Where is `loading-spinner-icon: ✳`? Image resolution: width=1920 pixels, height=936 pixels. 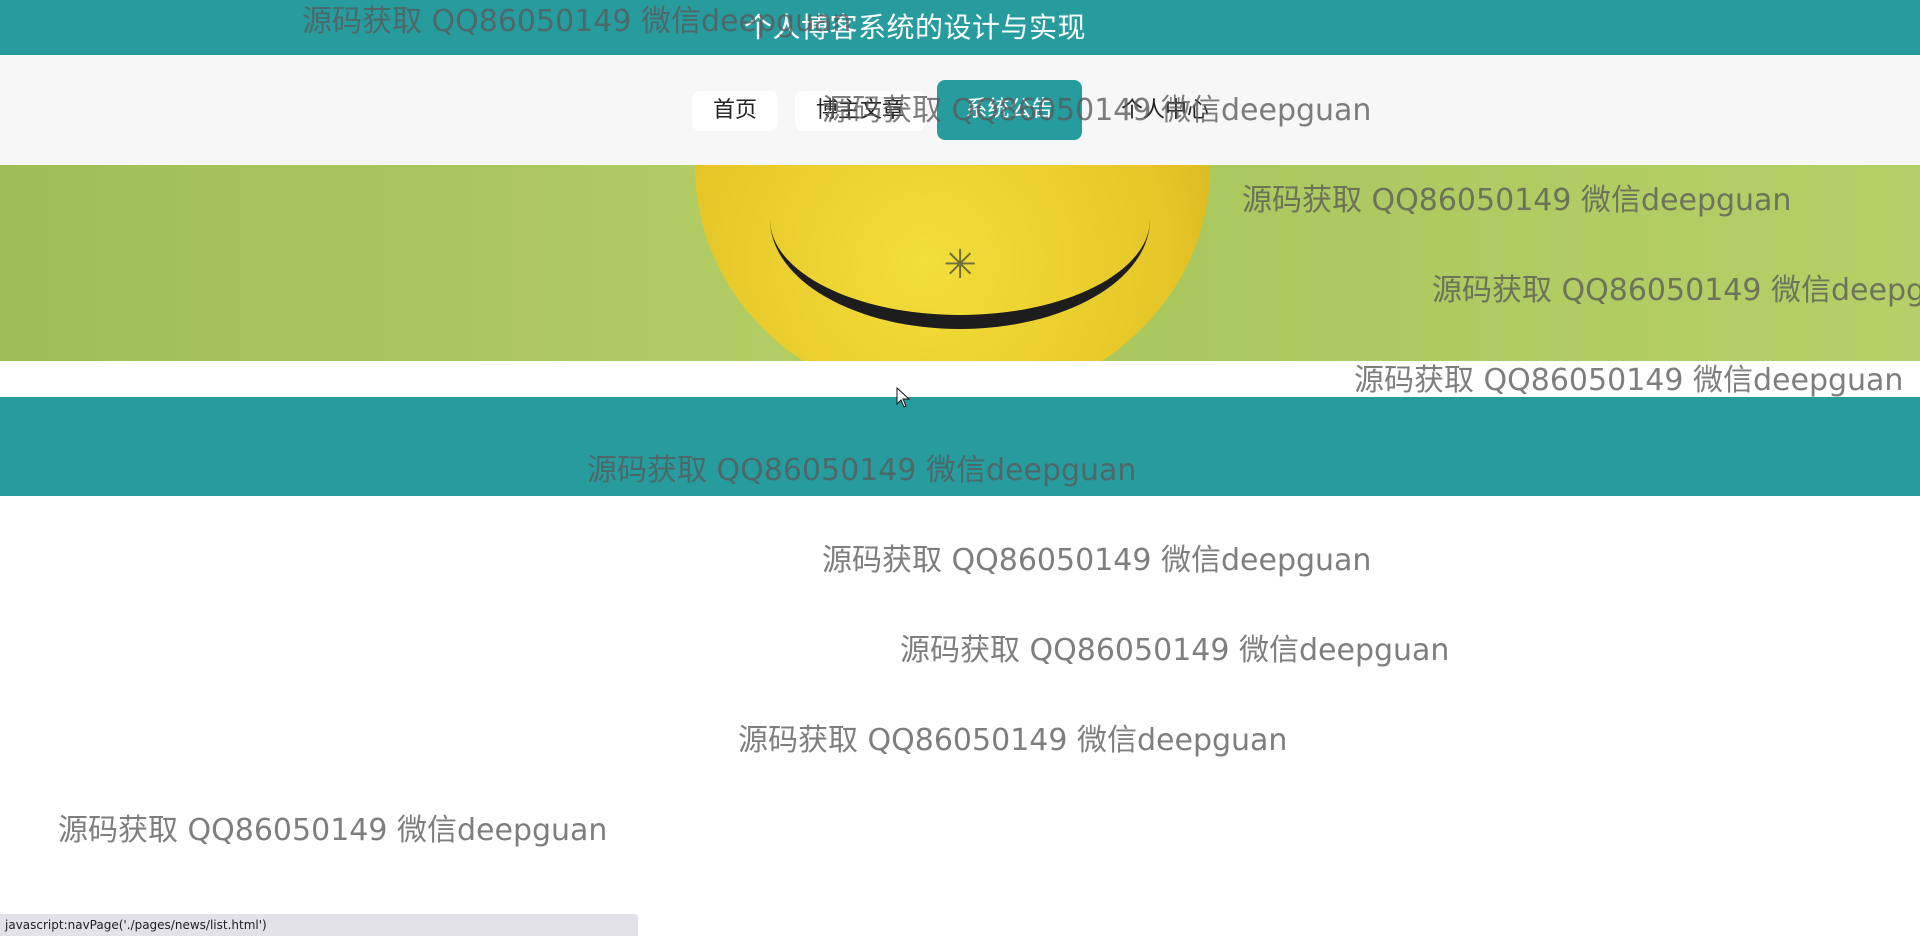
loading-spinner-icon: ✳ is located at coordinates (960, 265).